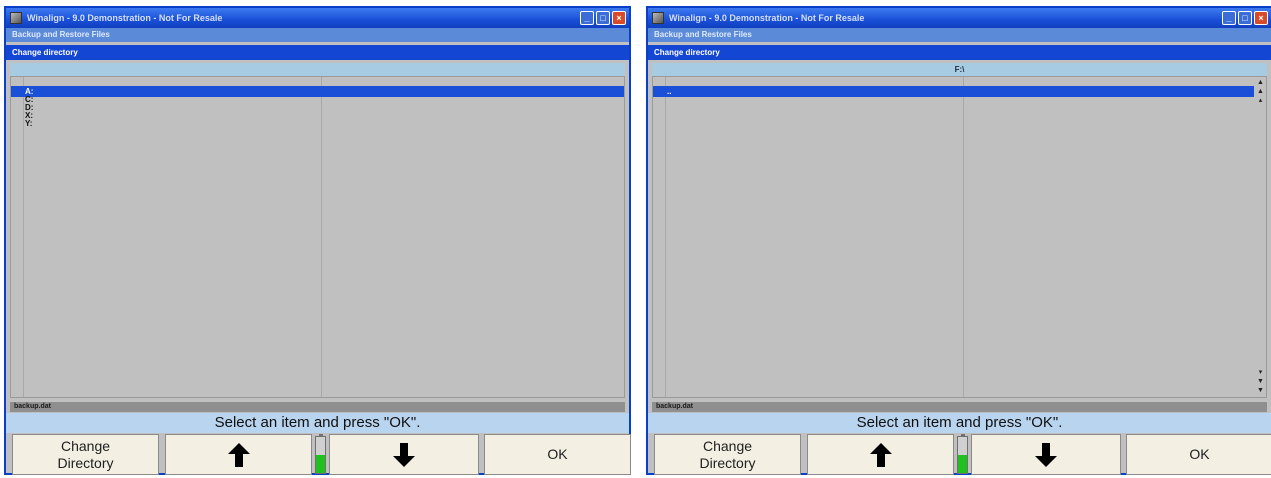  What do you see at coordinates (1260, 237) in the screenshot?
I see `scrollbar: ▲ ▲ ▴ ▾ ▼ ▼` at bounding box center [1260, 237].